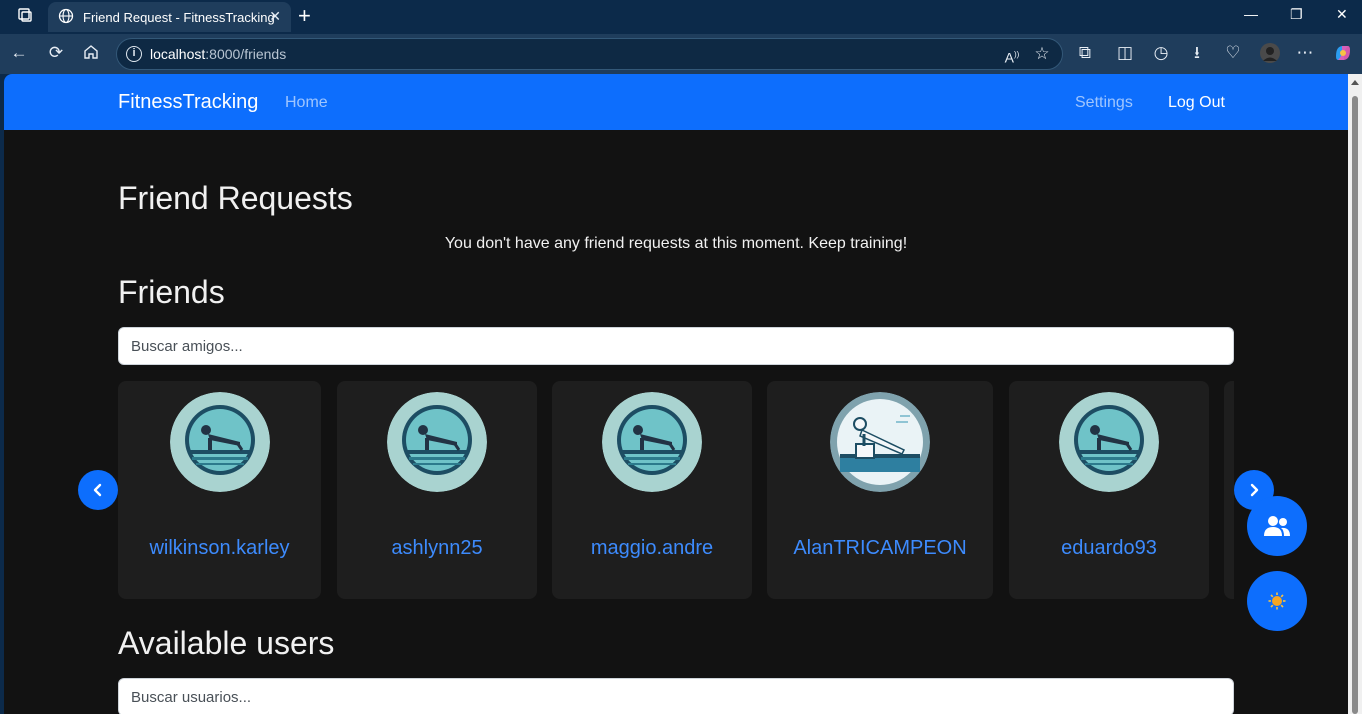 Image resolution: width=1362 pixels, height=714 pixels. What do you see at coordinates (676, 346) in the screenshot?
I see `friends-search-input` at bounding box center [676, 346].